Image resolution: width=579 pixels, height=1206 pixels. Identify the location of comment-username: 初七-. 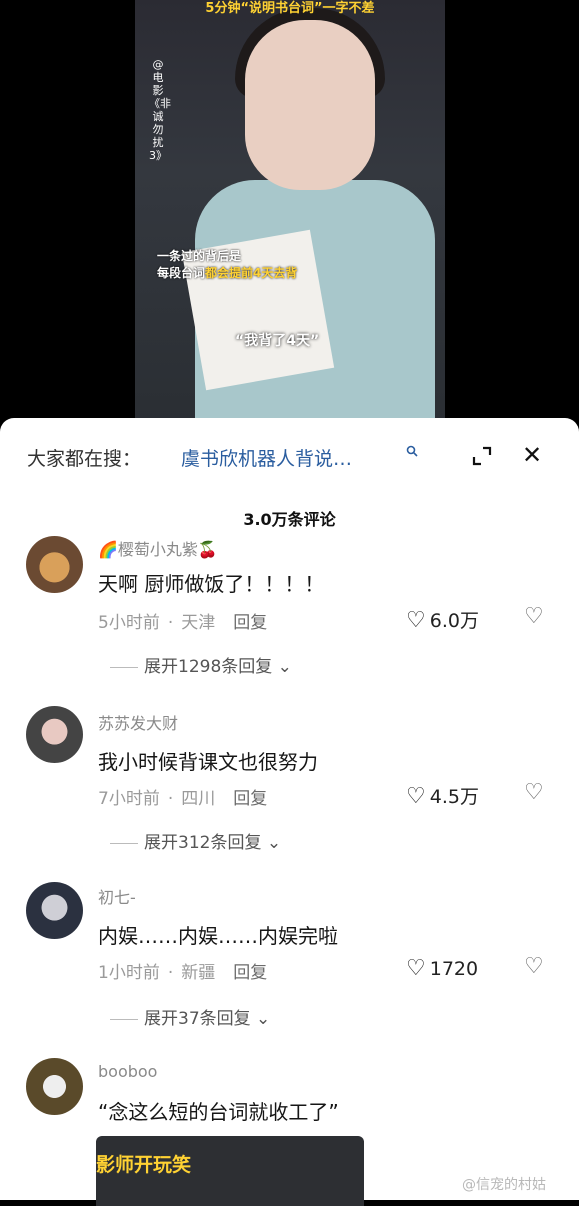
(117, 896).